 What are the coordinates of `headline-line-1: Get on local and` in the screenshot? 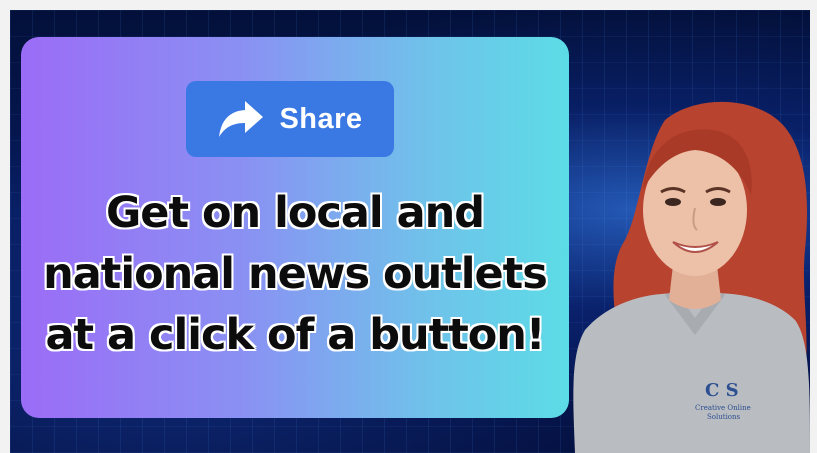 It's located at (295, 213).